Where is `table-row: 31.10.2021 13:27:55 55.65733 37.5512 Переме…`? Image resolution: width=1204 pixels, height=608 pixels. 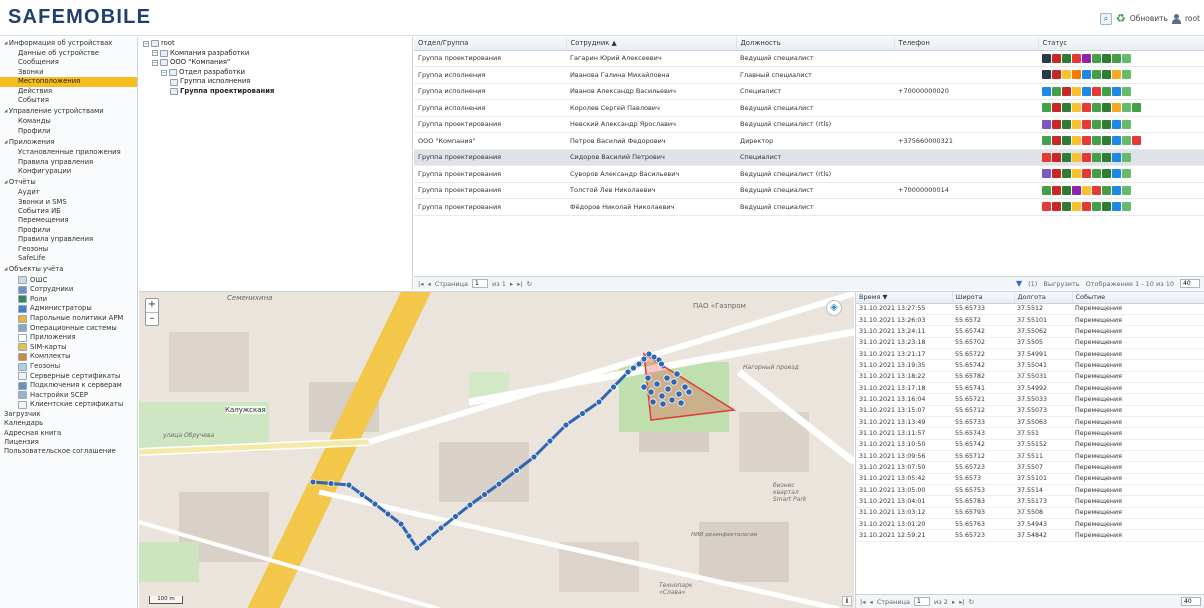
table-row: 31.10.2021 13:27:55 55.65733 37.5512 Переме… is located at coordinates (1030, 309).